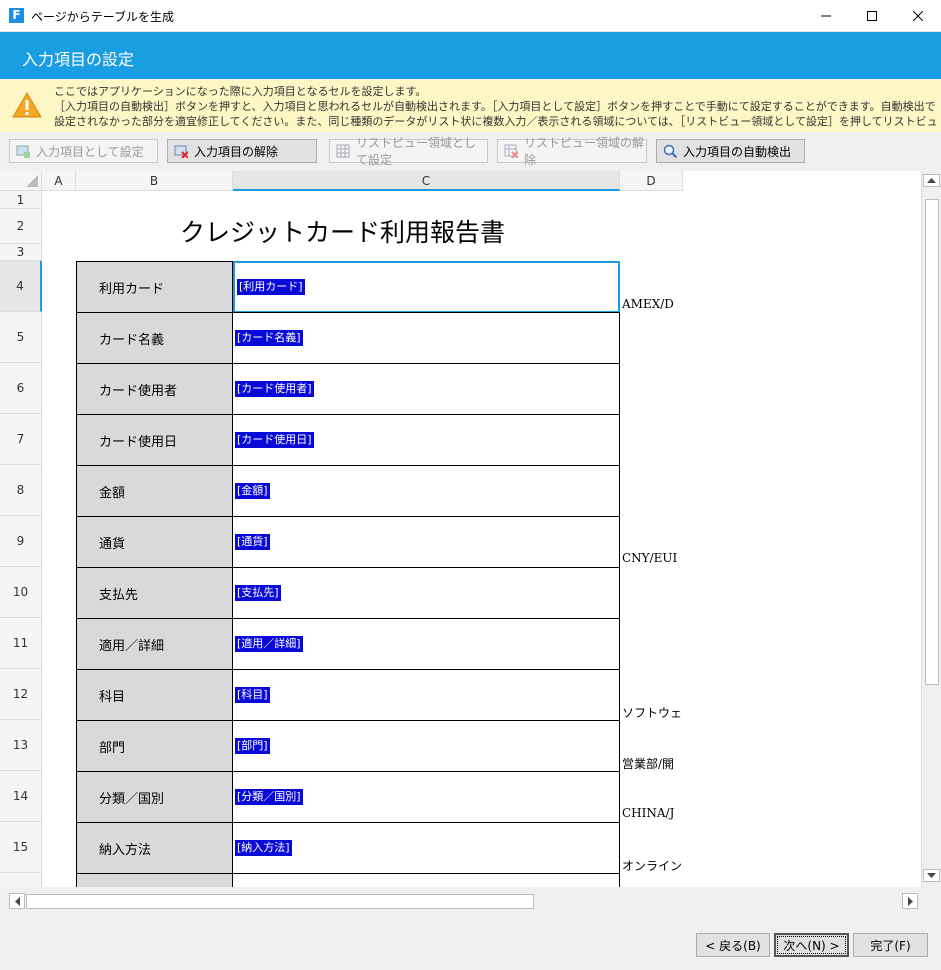 The image size is (941, 970). I want to click on arrow-down-icon, so click(931, 875).